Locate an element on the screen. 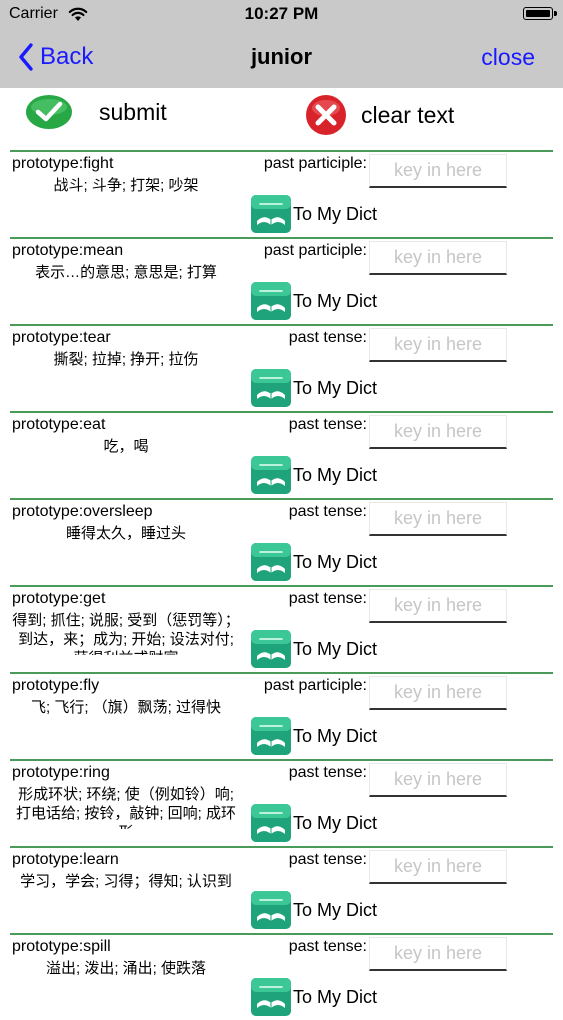  prototype-label: prototype:eat is located at coordinates (59, 424).